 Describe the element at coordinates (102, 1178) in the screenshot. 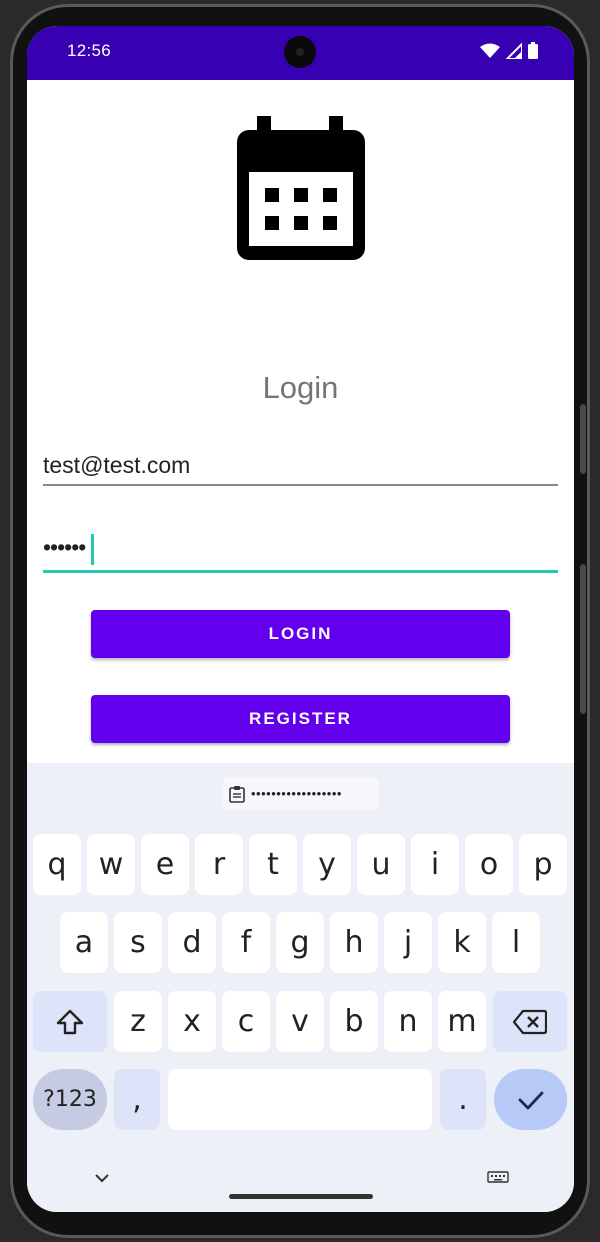

I see `chevron-down-icon` at that location.